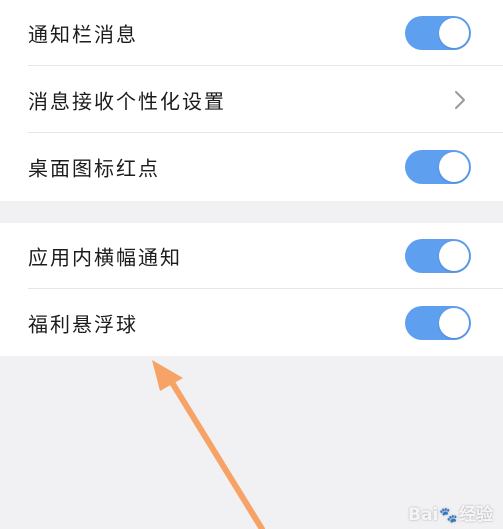 The height and width of the screenshot is (529, 503). Describe the element at coordinates (438, 256) in the screenshot. I see `in-app-banner-toggle` at that location.